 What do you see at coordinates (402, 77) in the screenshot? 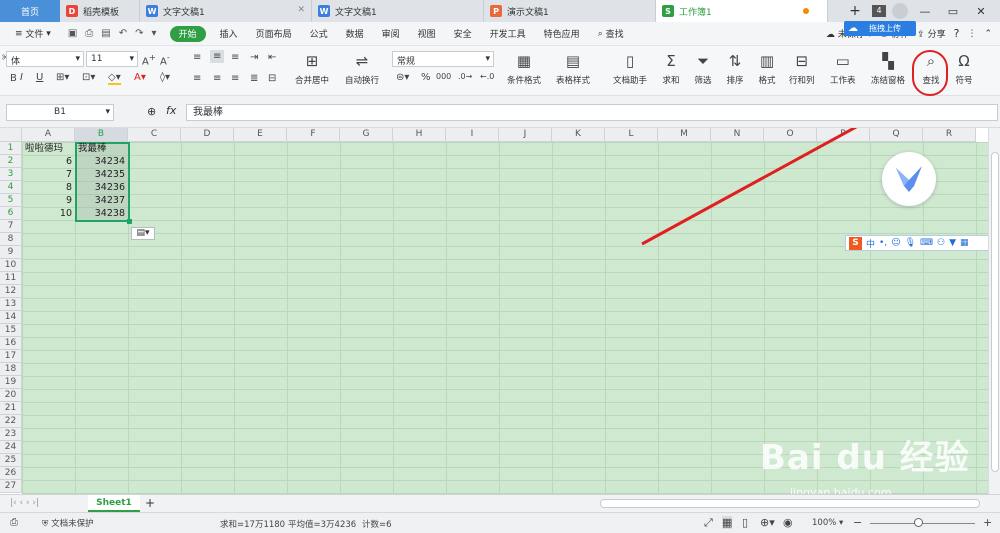
I see `currency-icon: ⊜▾` at bounding box center [402, 77].